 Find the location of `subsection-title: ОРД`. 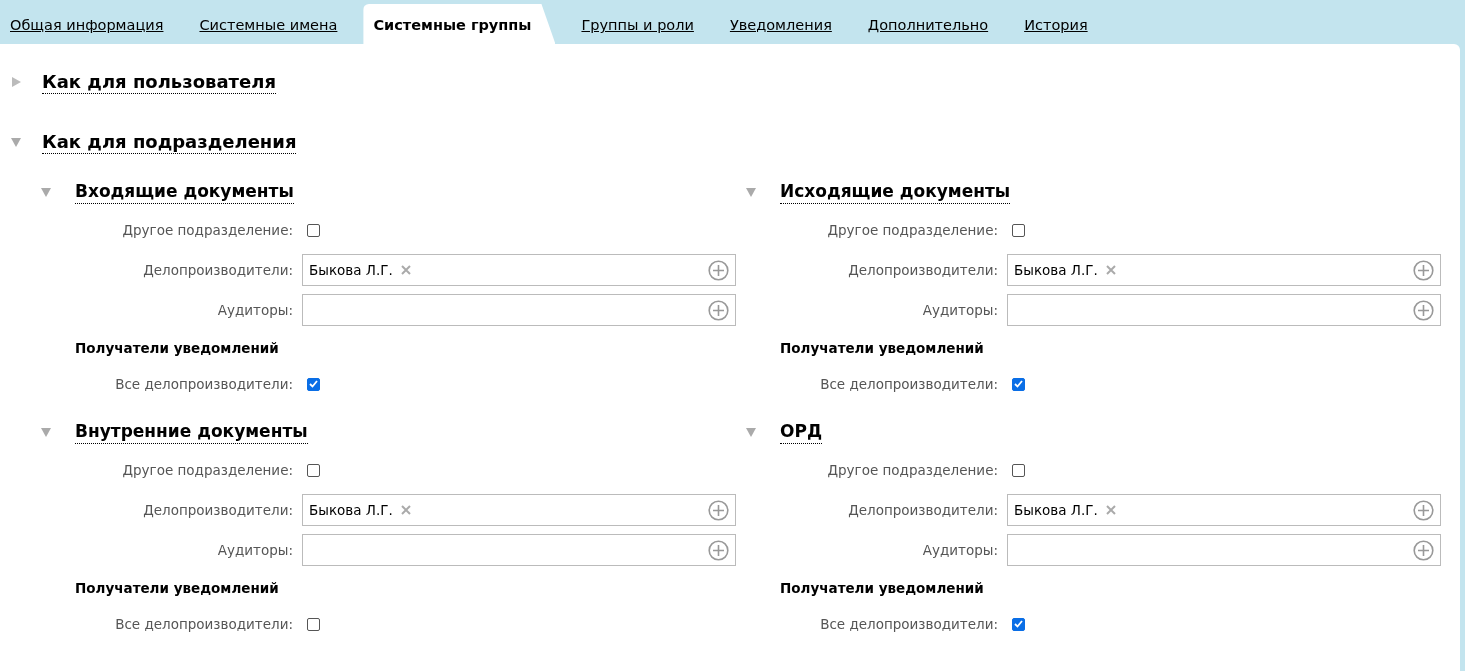

subsection-title: ОРД is located at coordinates (801, 432).